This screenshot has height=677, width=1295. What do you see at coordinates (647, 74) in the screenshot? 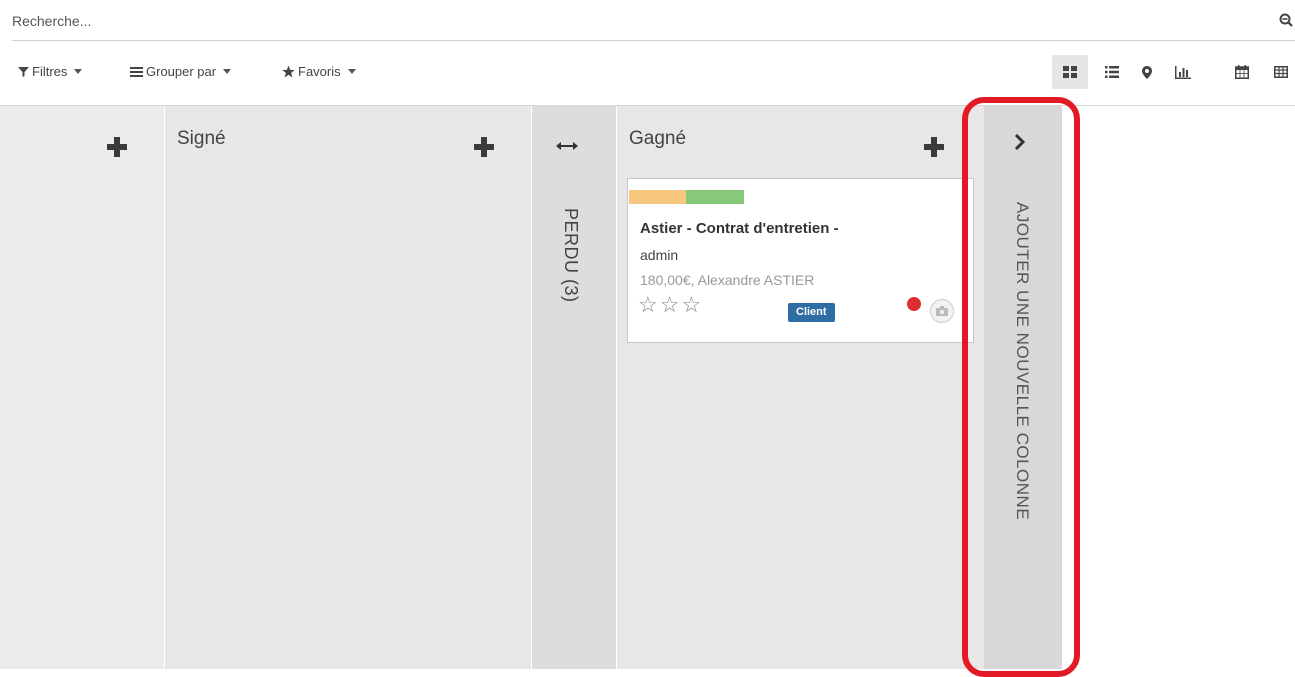
I see `control-panel: Filtres Grouper par Favoris` at bounding box center [647, 74].